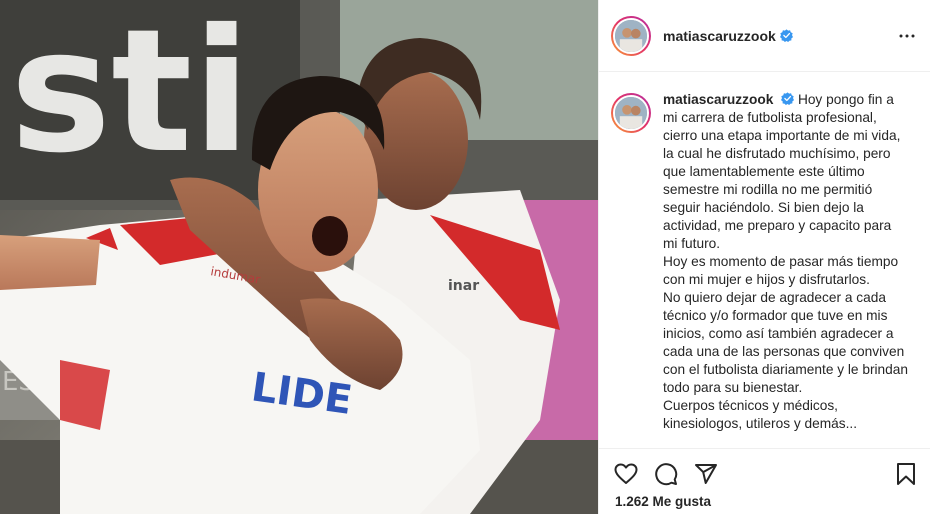 The height and width of the screenshot is (514, 930). I want to click on sleeve-brand-text: inar, so click(463, 286).